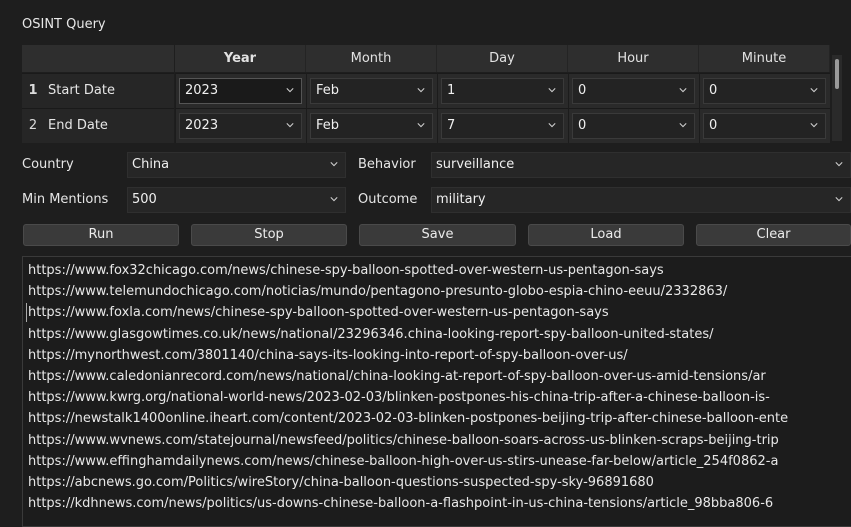 The image size is (851, 527). I want to click on row-number: 1, so click(33, 90).